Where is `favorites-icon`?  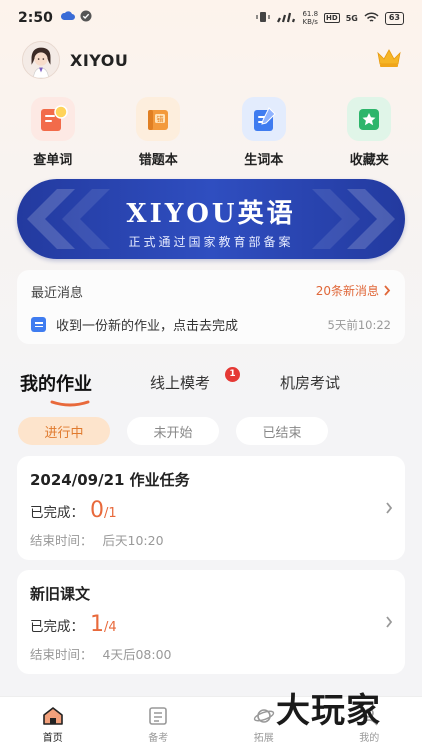
favorites-icon is located at coordinates (369, 119).